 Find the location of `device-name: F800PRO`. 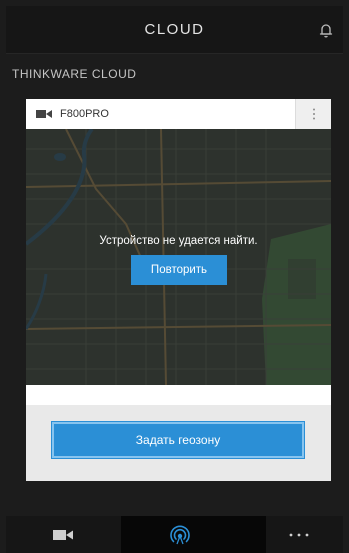

device-name: F800PRO is located at coordinates (84, 114).